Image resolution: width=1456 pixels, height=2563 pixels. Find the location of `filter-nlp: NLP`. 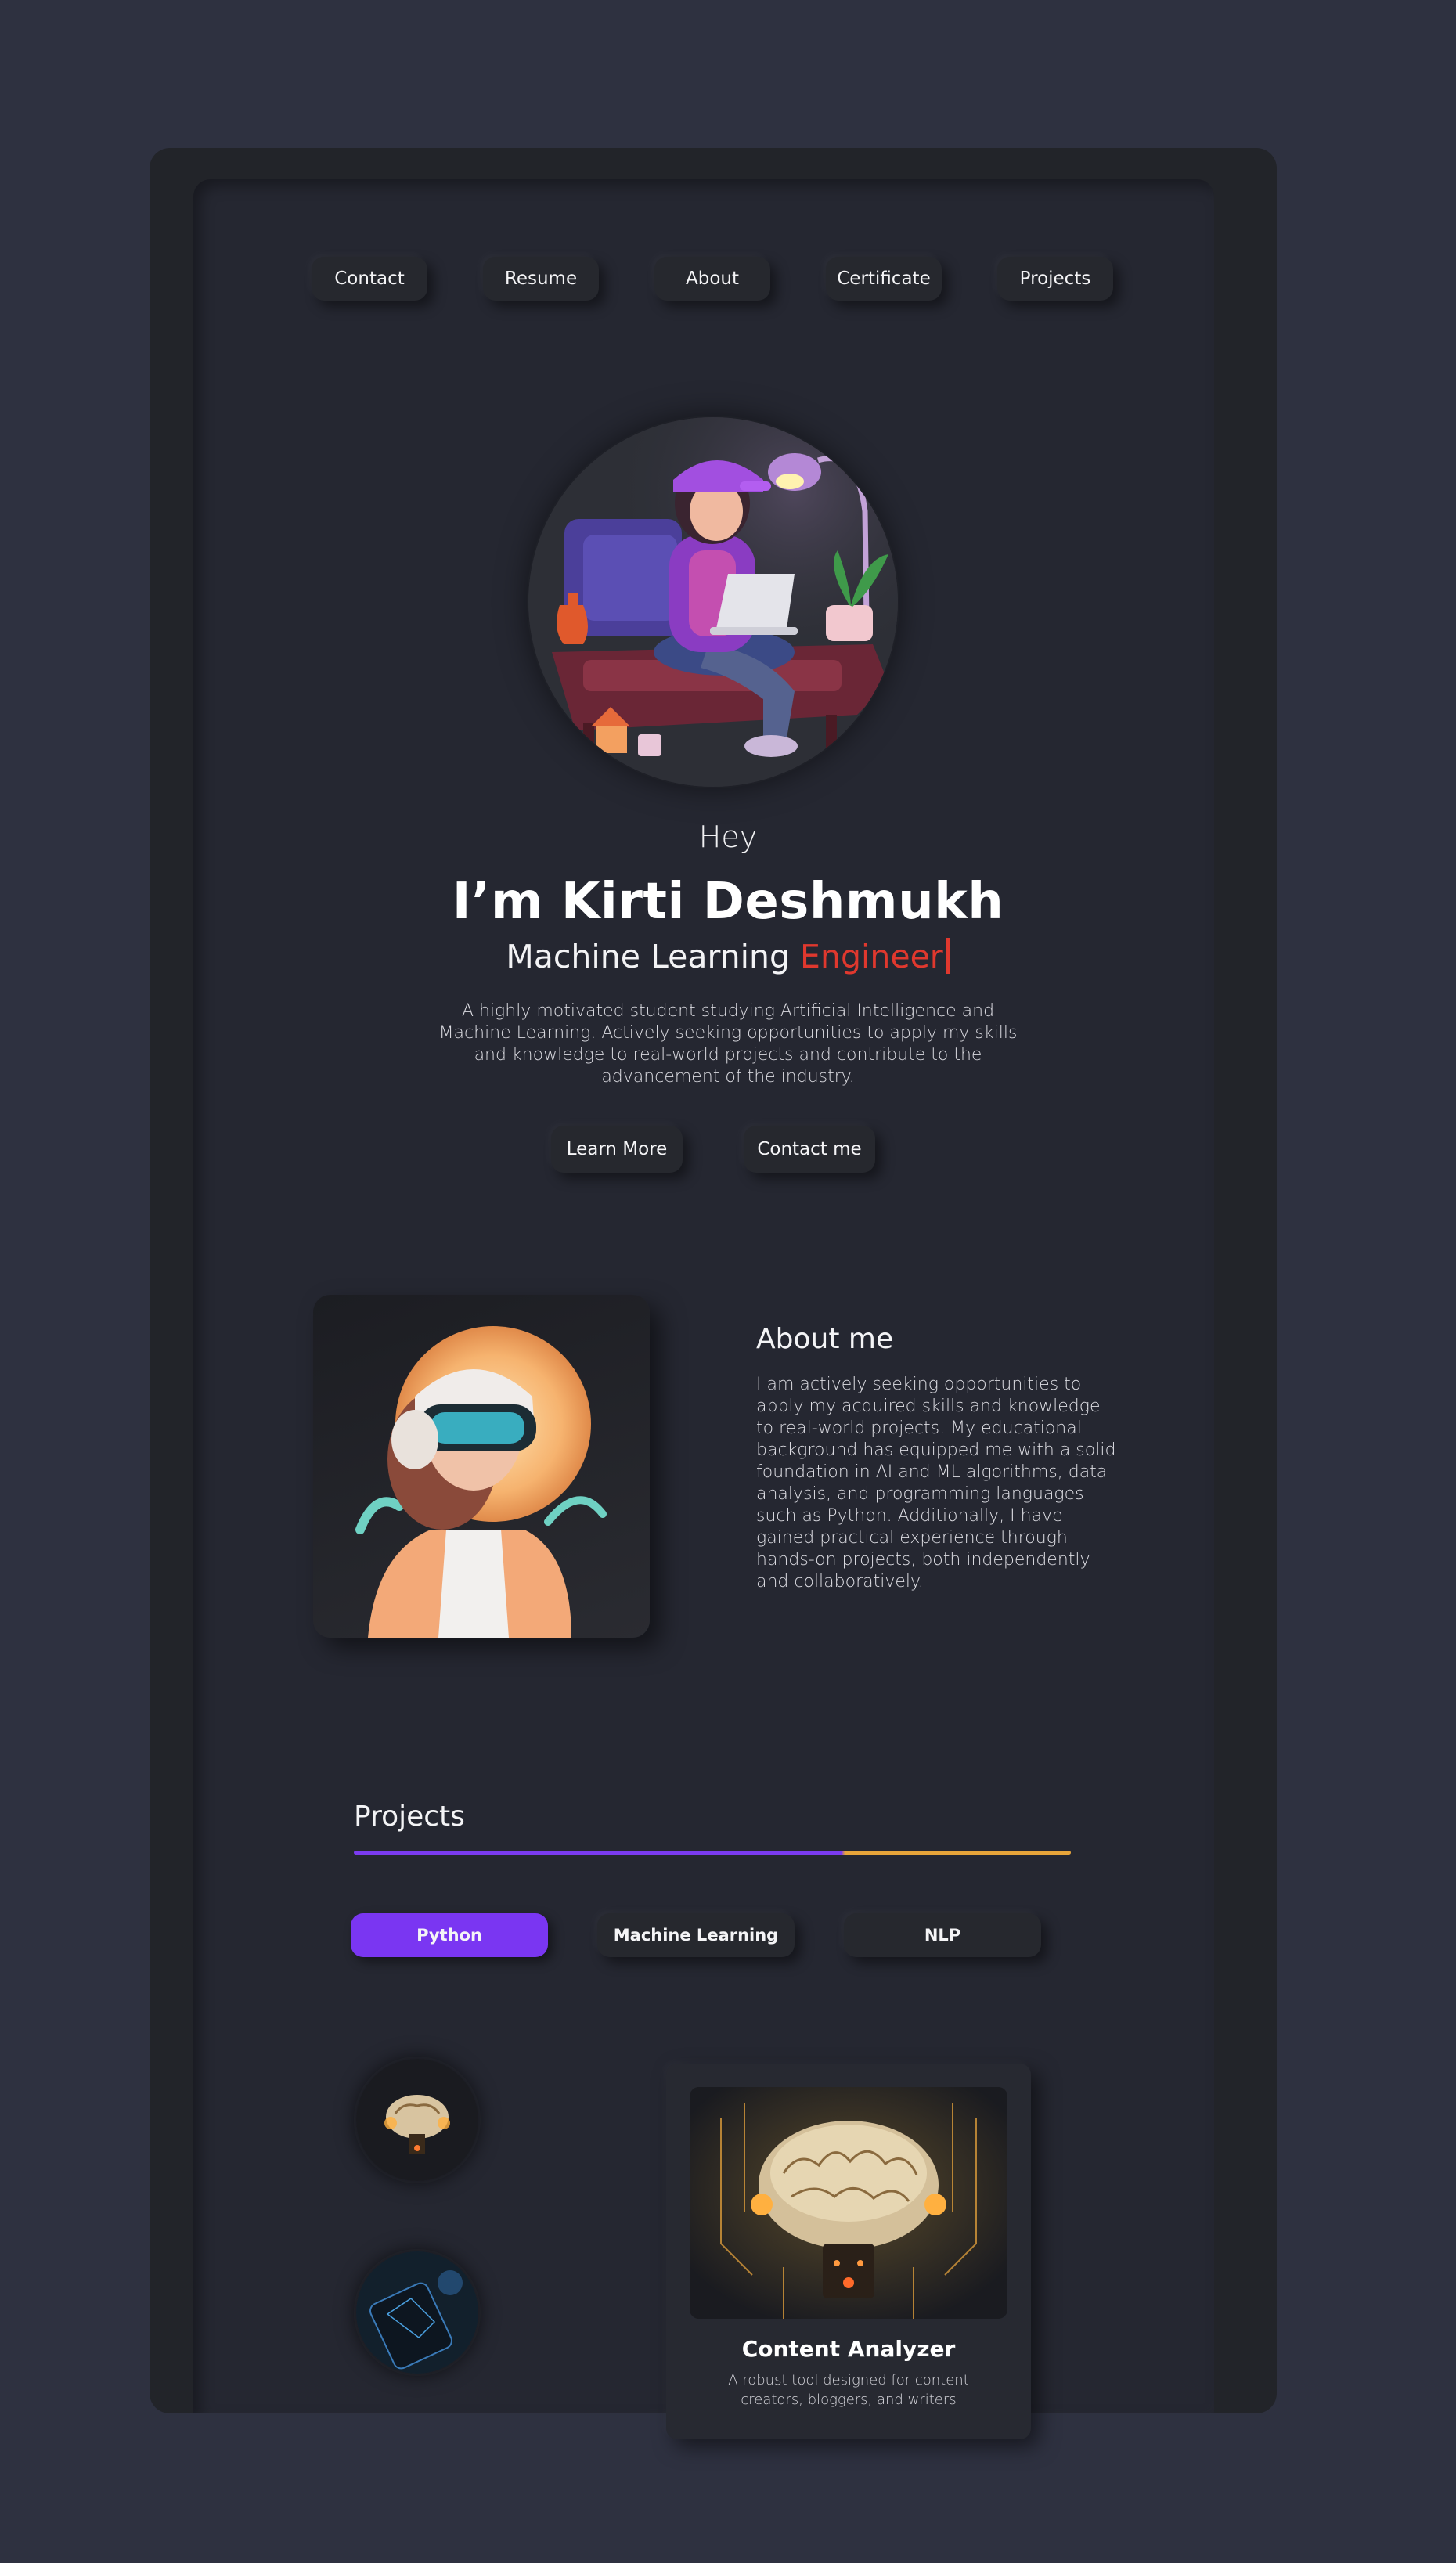

filter-nlp: NLP is located at coordinates (942, 1935).